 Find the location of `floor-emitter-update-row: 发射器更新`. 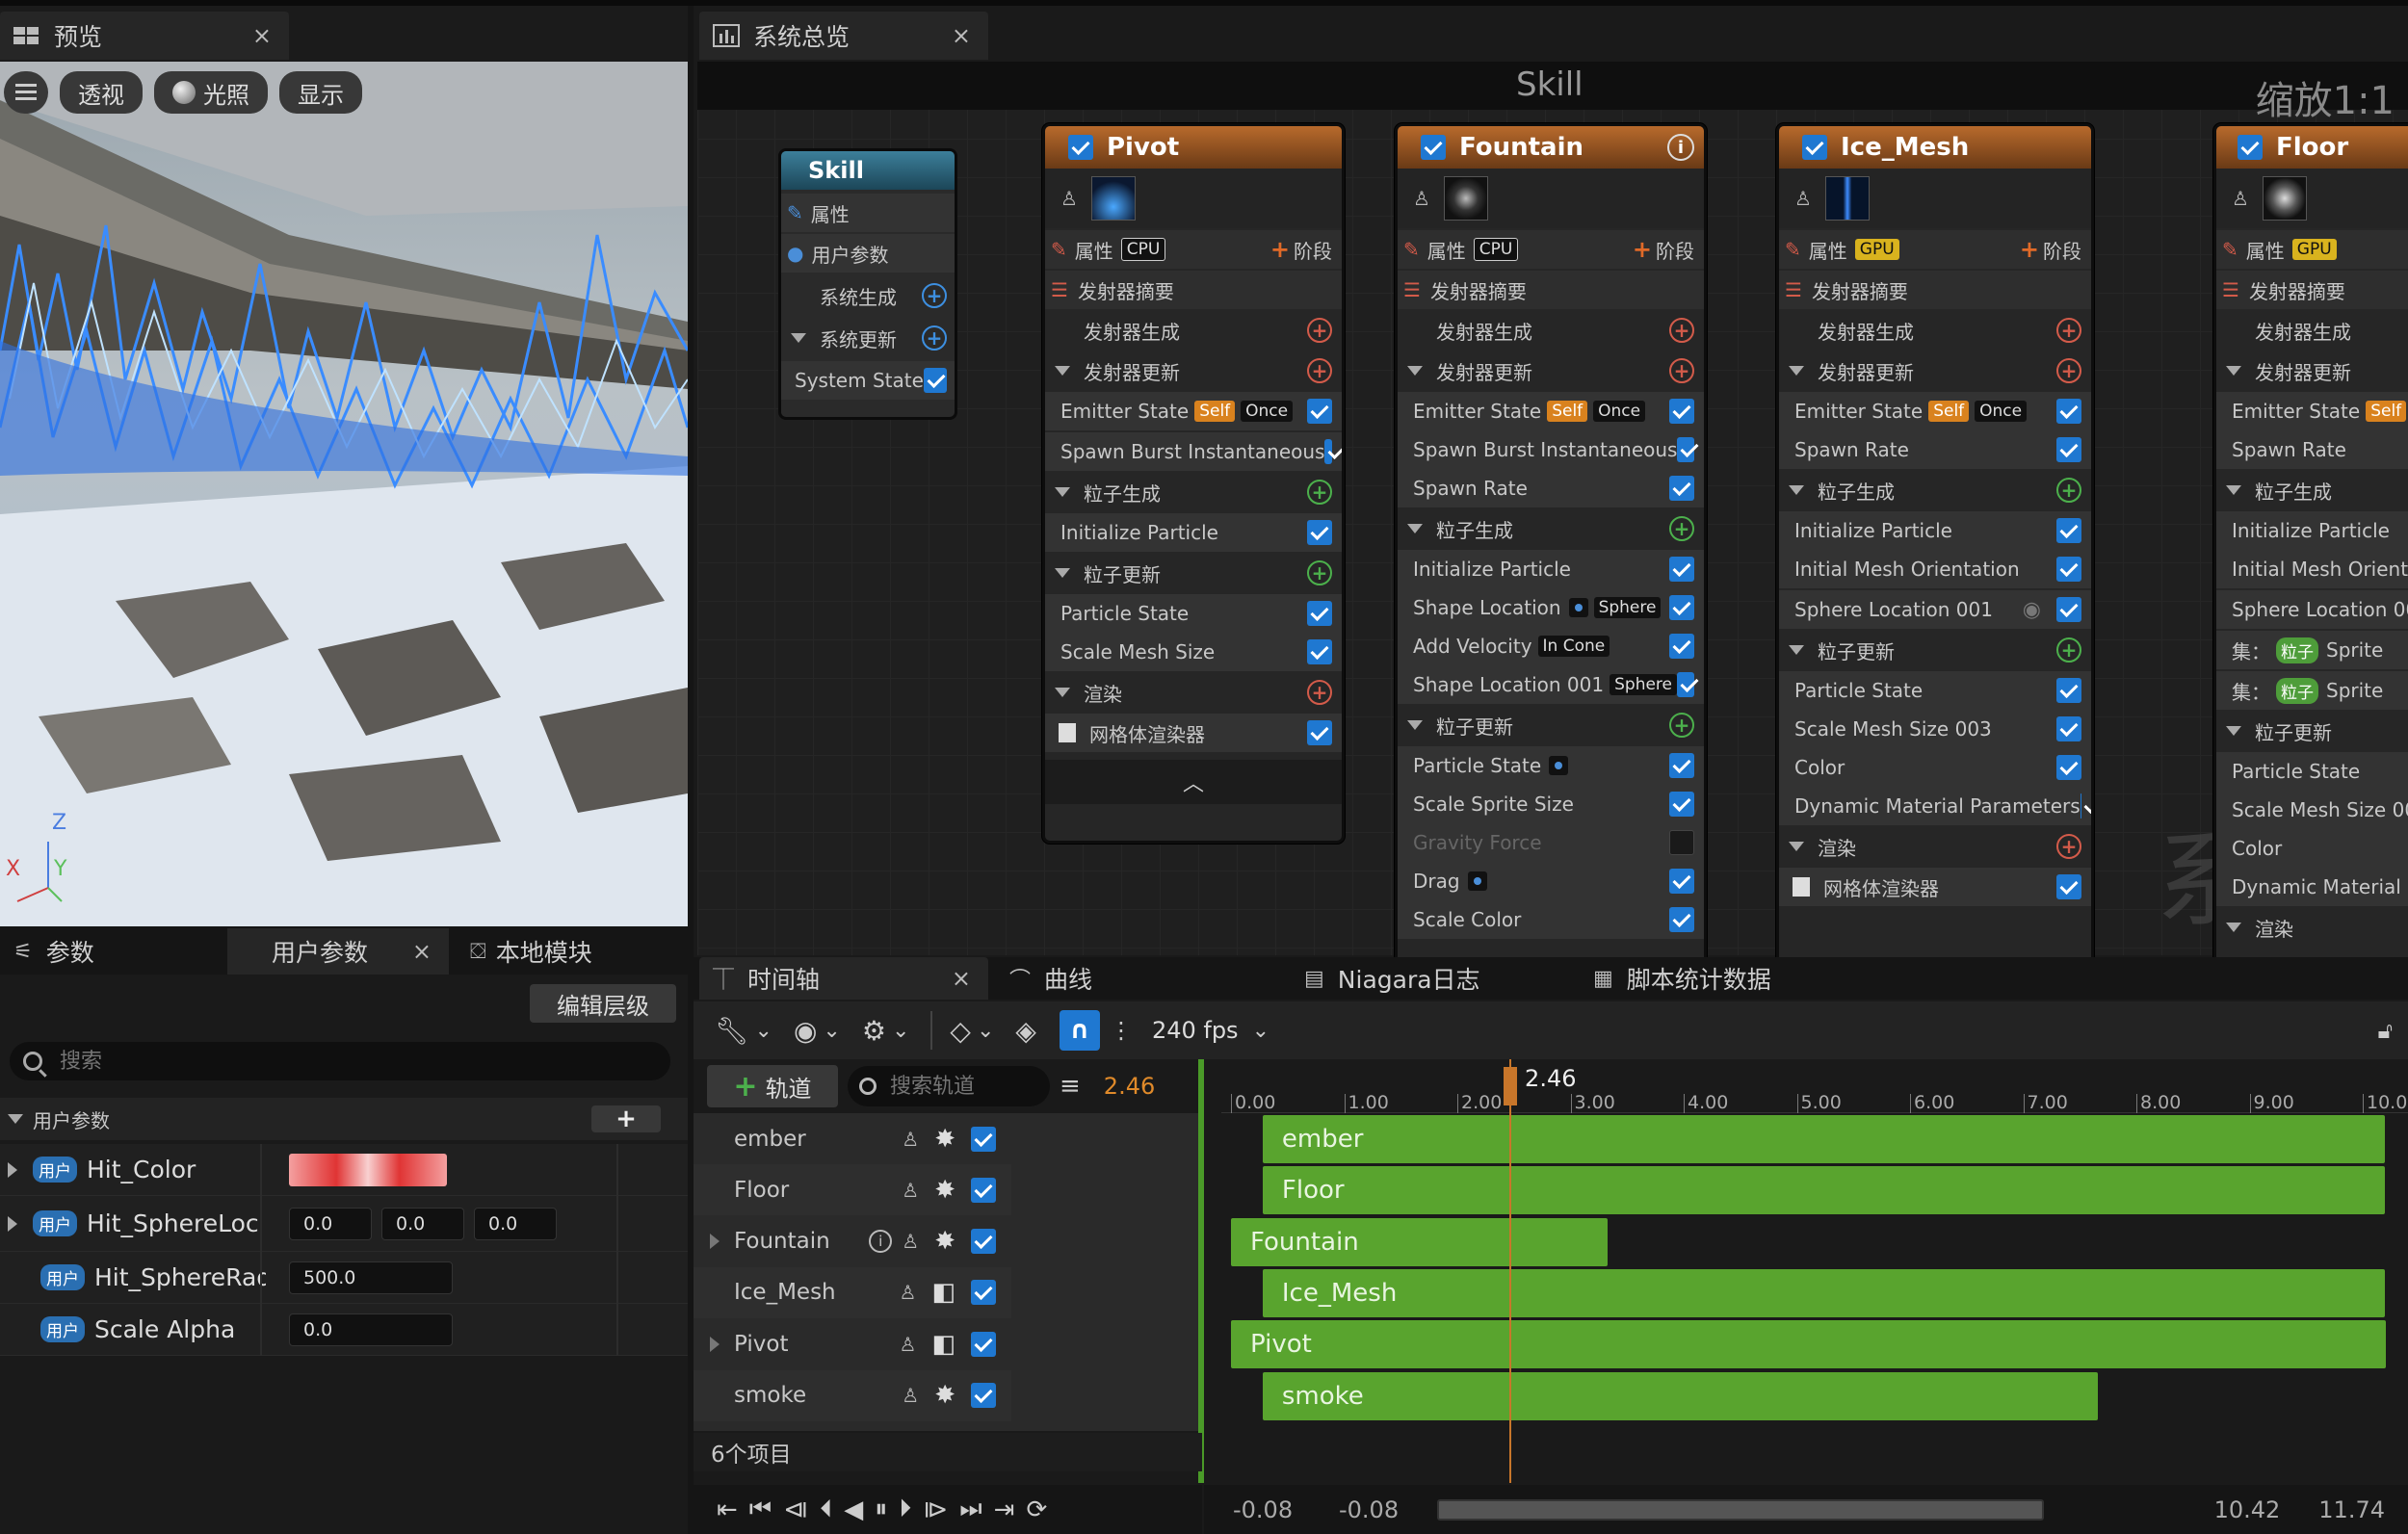

floor-emitter-update-row: 发射器更新 is located at coordinates (2312, 371).